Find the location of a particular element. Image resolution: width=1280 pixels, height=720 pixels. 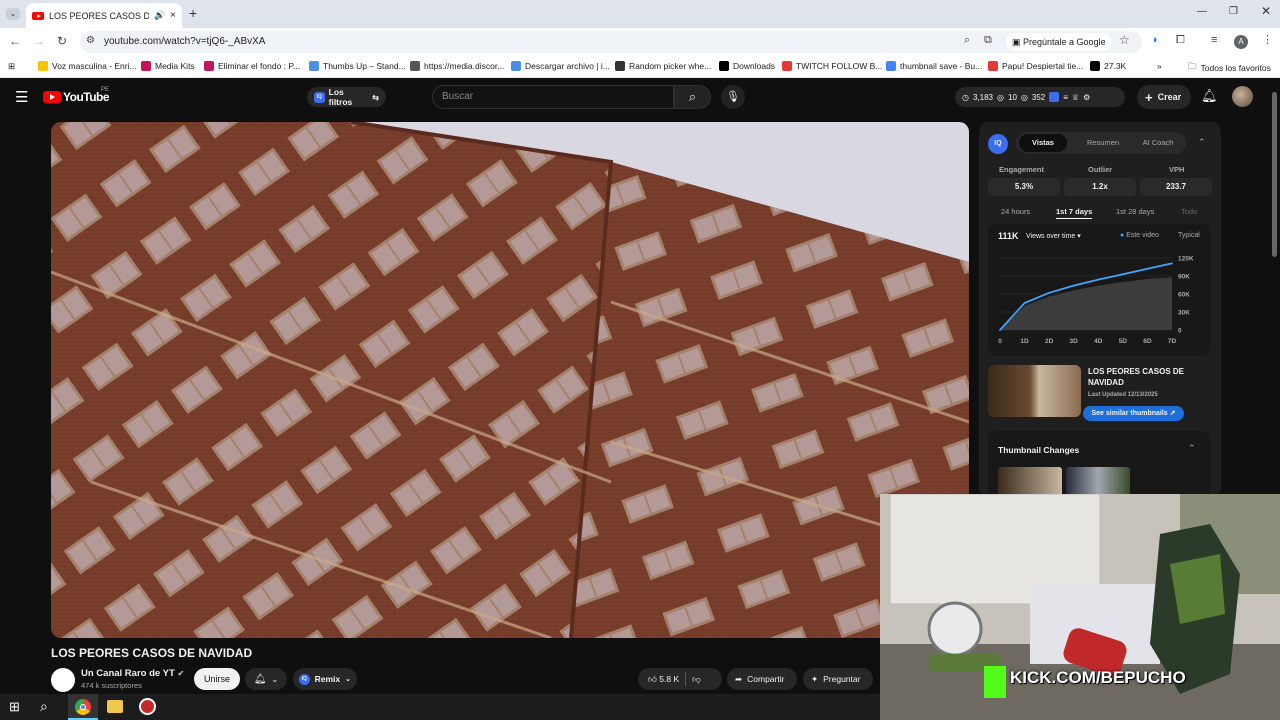

trophy-icon: ♕ is located at coordinates (1075, 97).